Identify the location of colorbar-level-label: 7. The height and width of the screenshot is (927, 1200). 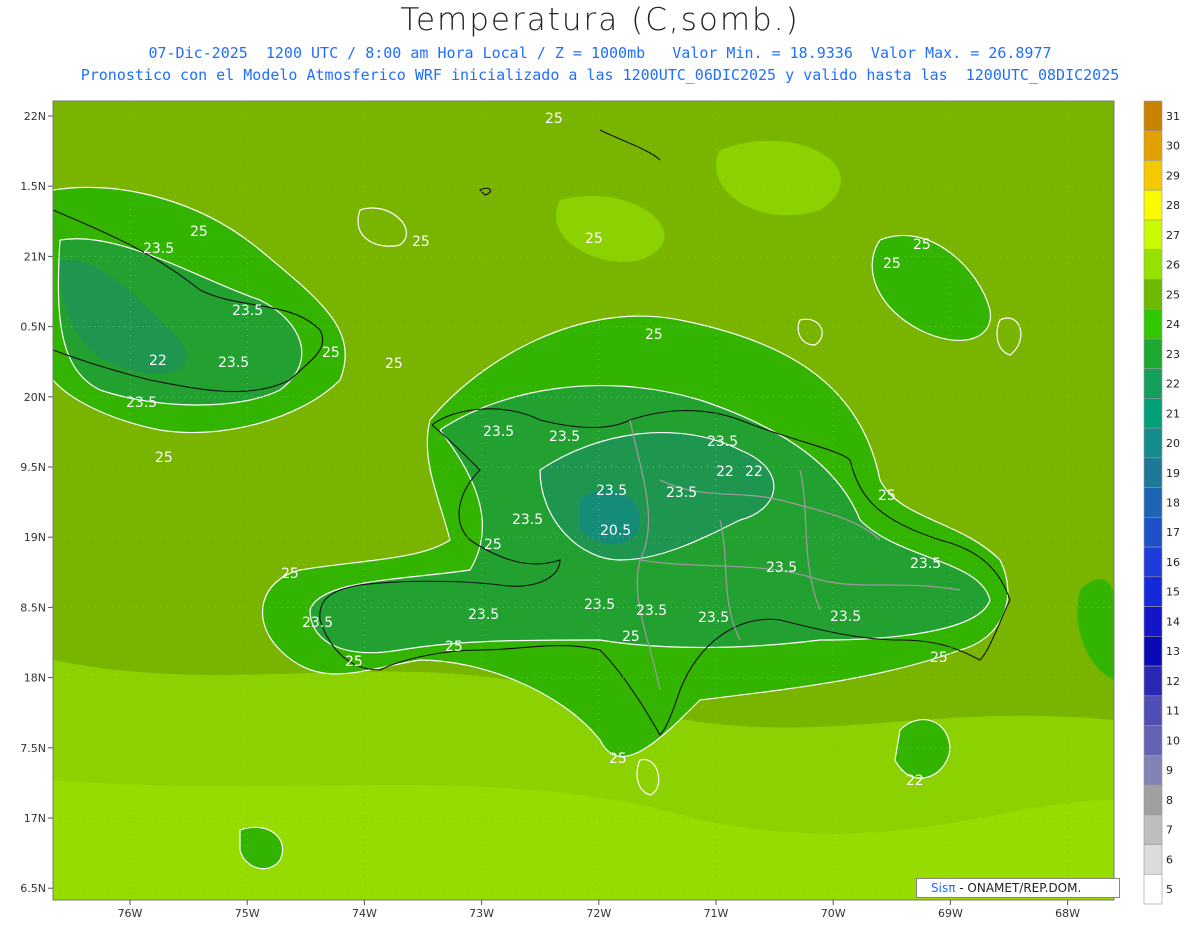
(1169, 830).